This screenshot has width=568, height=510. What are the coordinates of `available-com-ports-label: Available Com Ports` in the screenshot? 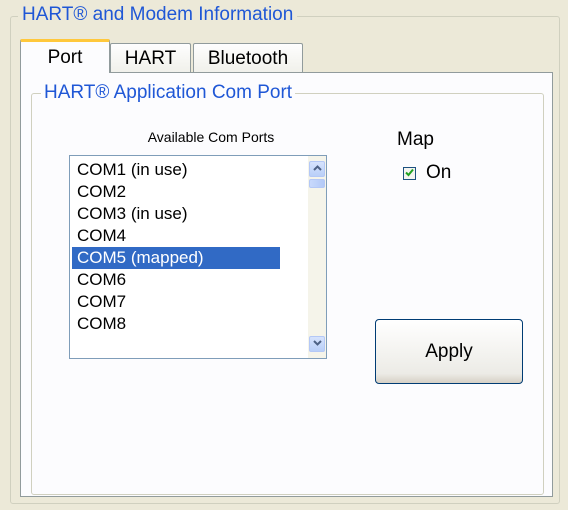 It's located at (211, 137).